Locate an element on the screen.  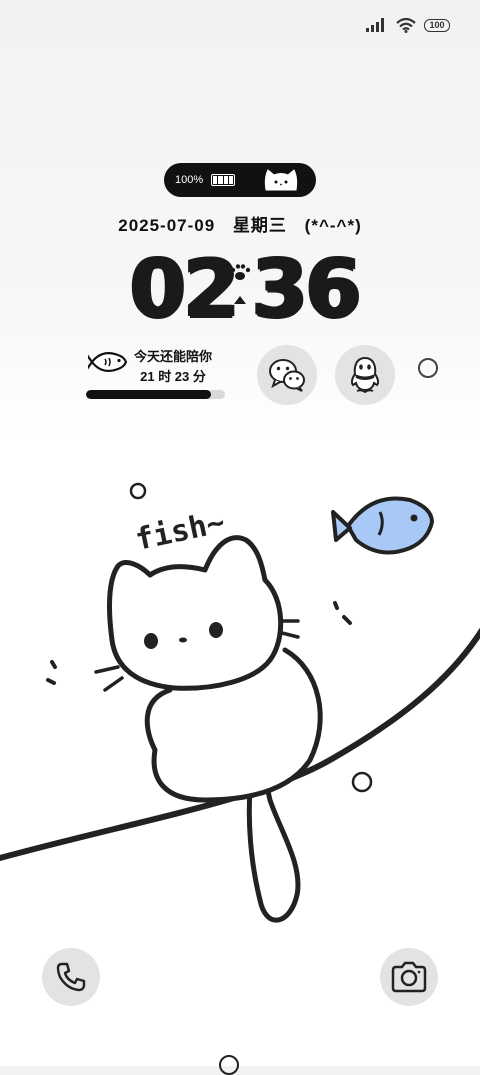
phone-button is located at coordinates (71, 977).